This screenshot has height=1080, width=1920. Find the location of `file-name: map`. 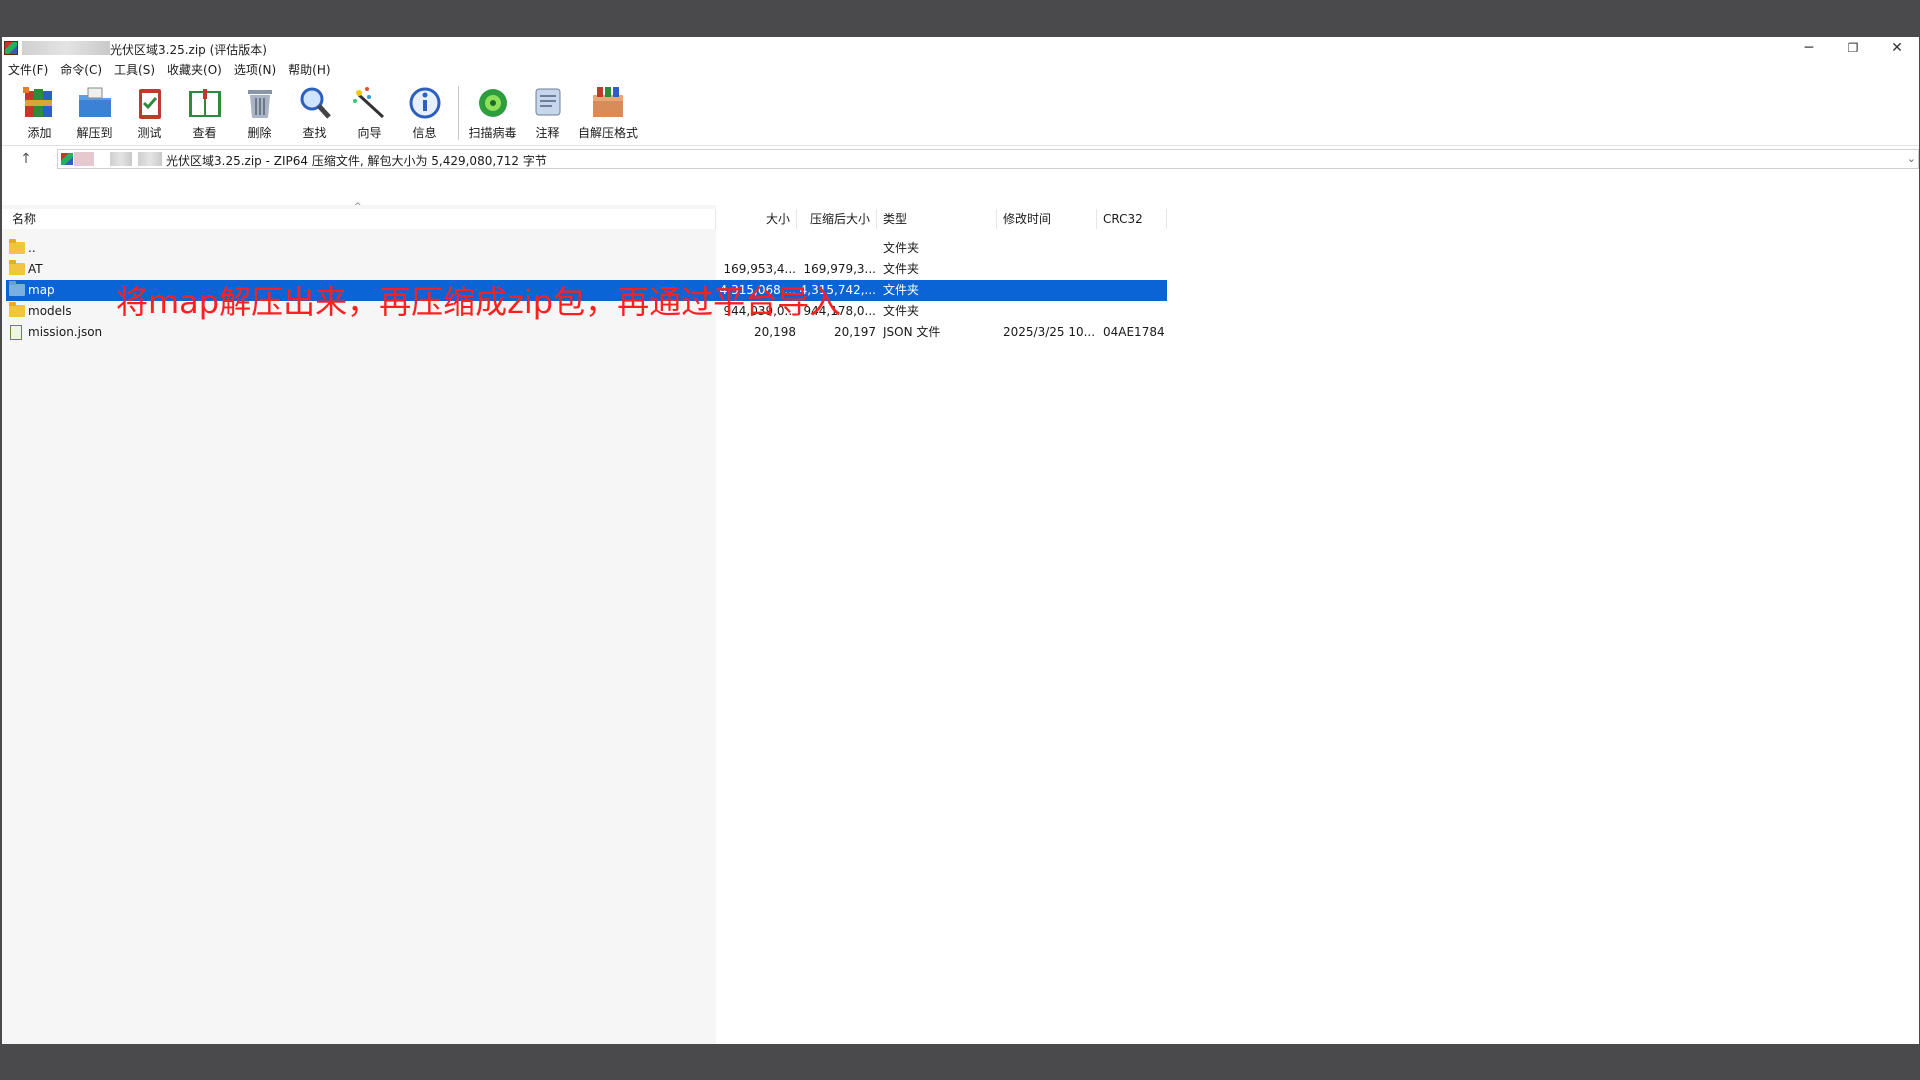

file-name: map is located at coordinates (41, 290).